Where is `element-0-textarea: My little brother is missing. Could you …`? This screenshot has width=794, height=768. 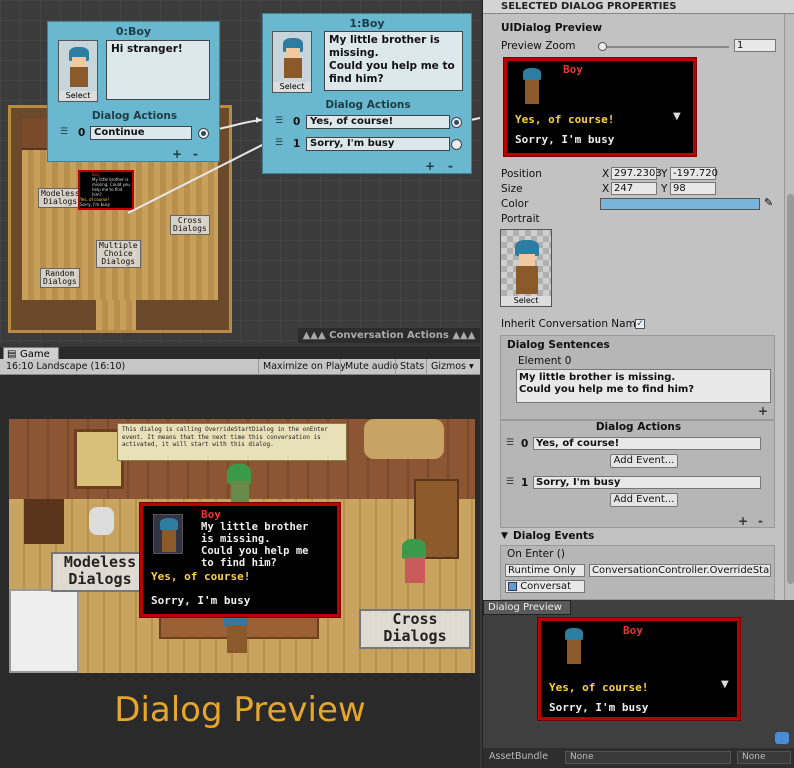
element-0-textarea: My little brother is missing. Could you … is located at coordinates (643, 386).